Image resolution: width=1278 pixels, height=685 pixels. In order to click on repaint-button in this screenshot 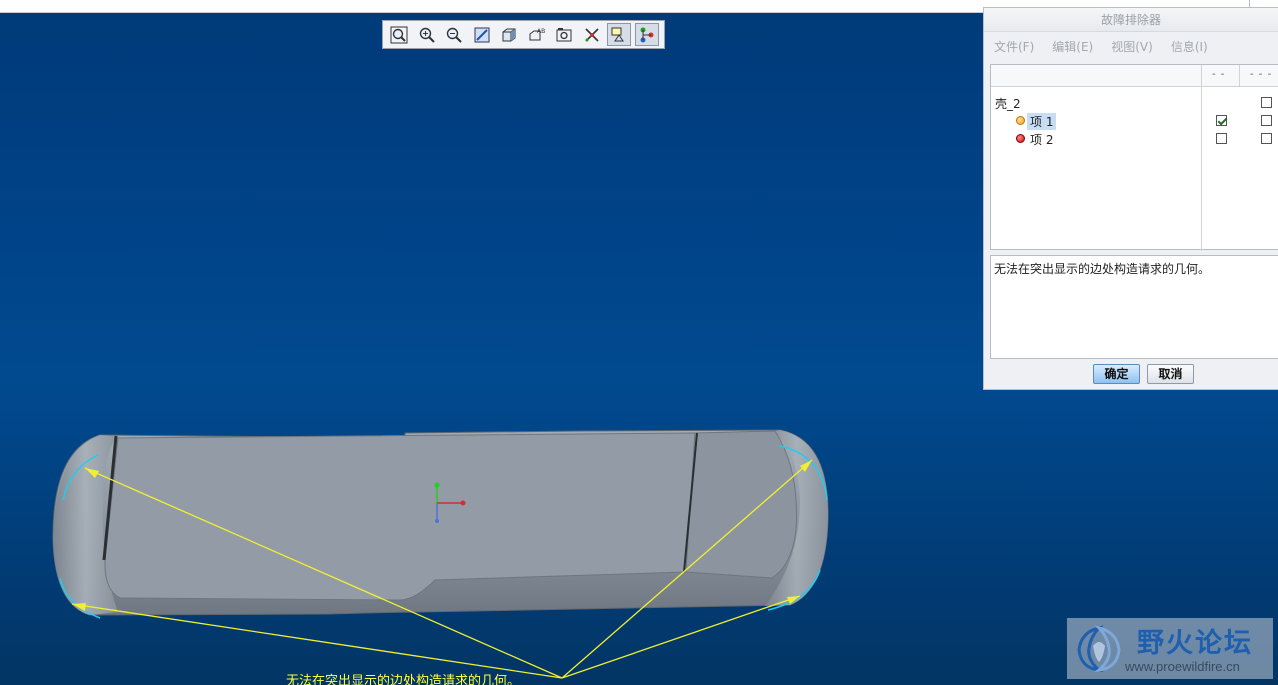, I will do `click(482, 34)`.